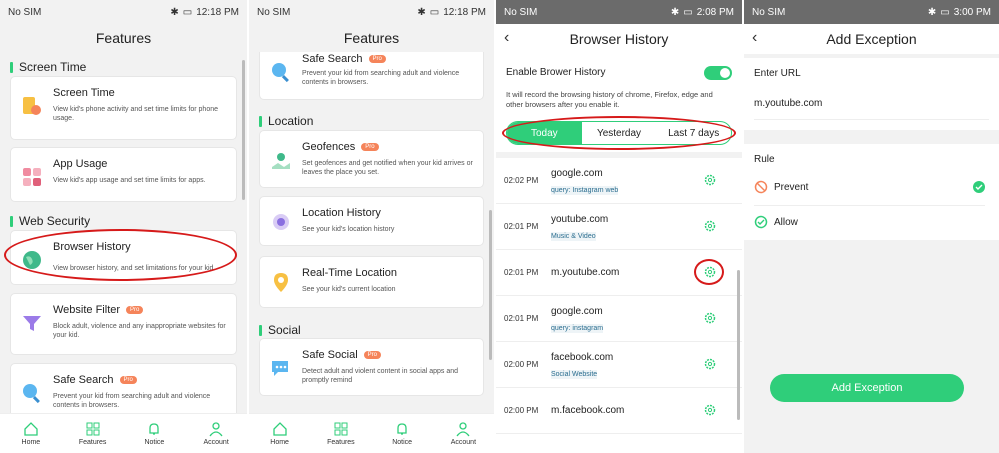  What do you see at coordinates (871, 39) in the screenshot?
I see `page-title: Add Exception` at bounding box center [871, 39].